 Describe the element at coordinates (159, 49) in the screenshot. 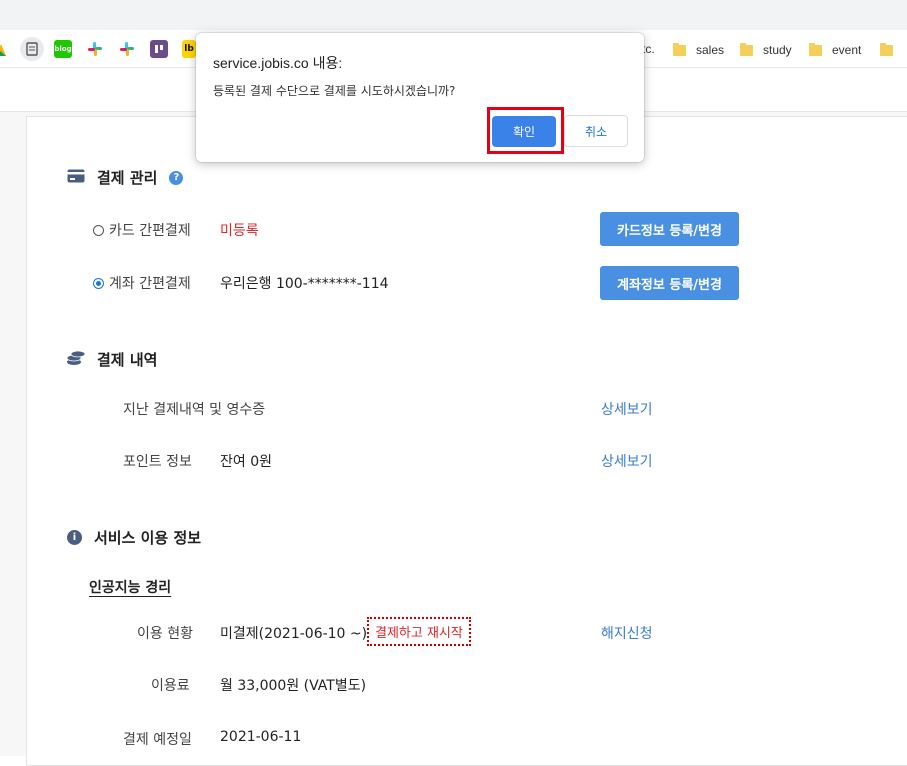

I see `trello-bookmark-icon` at that location.